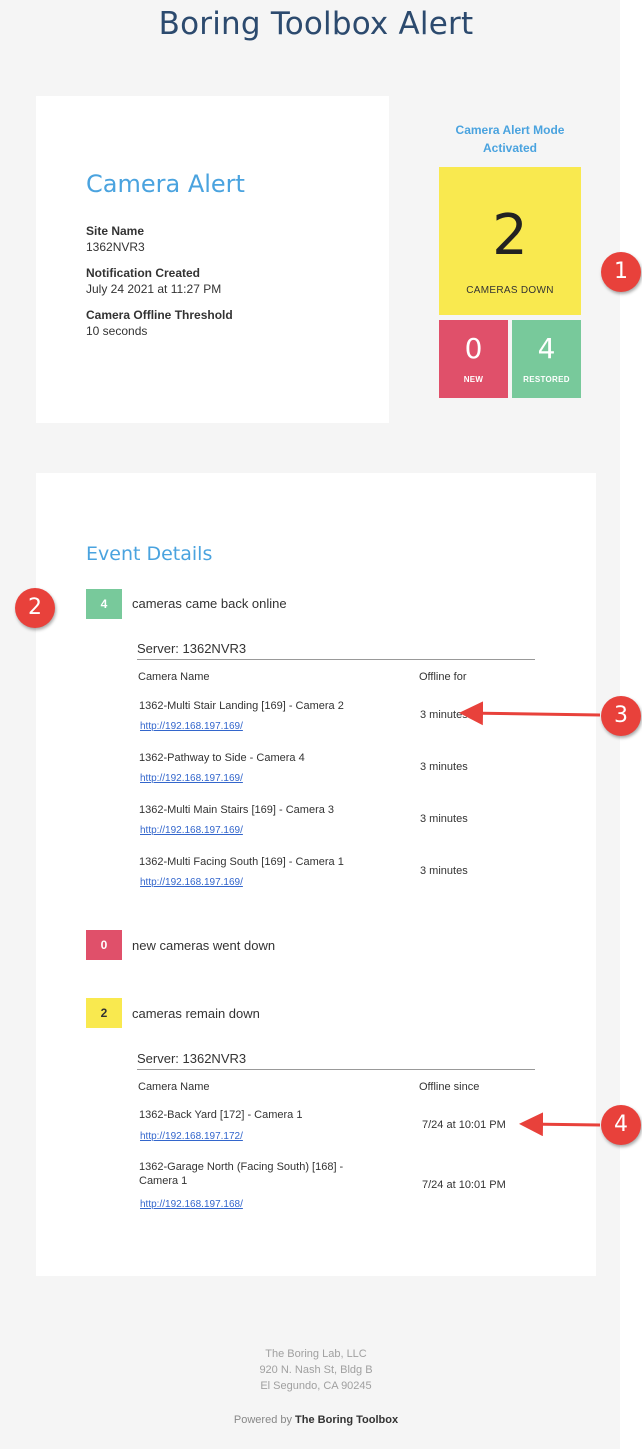 This screenshot has height=1449, width=642. What do you see at coordinates (115, 231) in the screenshot?
I see `site-label: Site Name` at bounding box center [115, 231].